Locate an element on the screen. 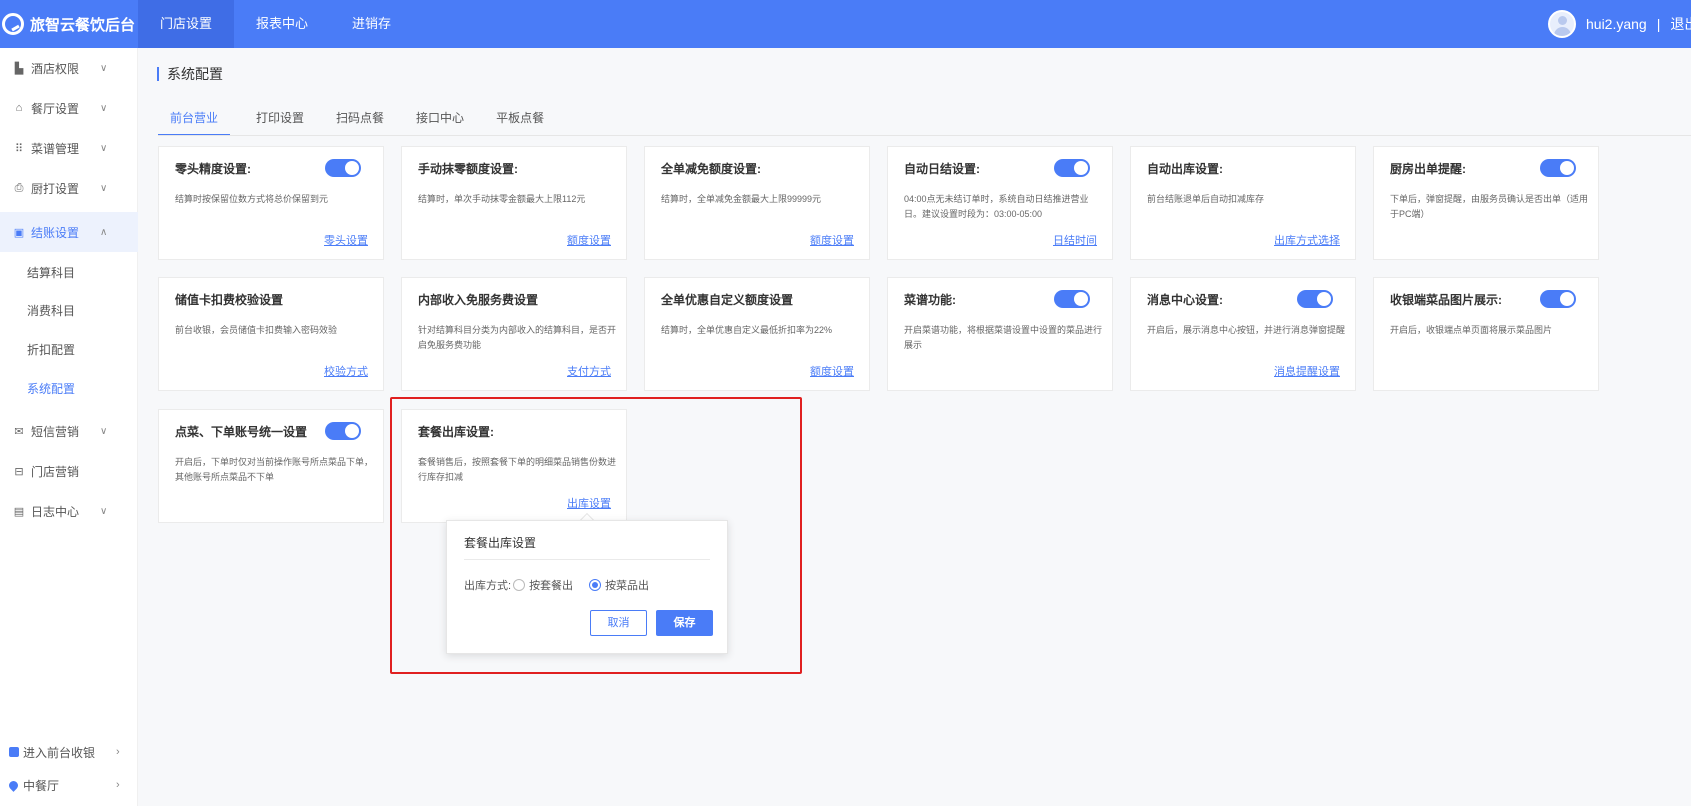 The width and height of the screenshot is (1691, 806). gift-icon: ⊟ is located at coordinates (19, 471).